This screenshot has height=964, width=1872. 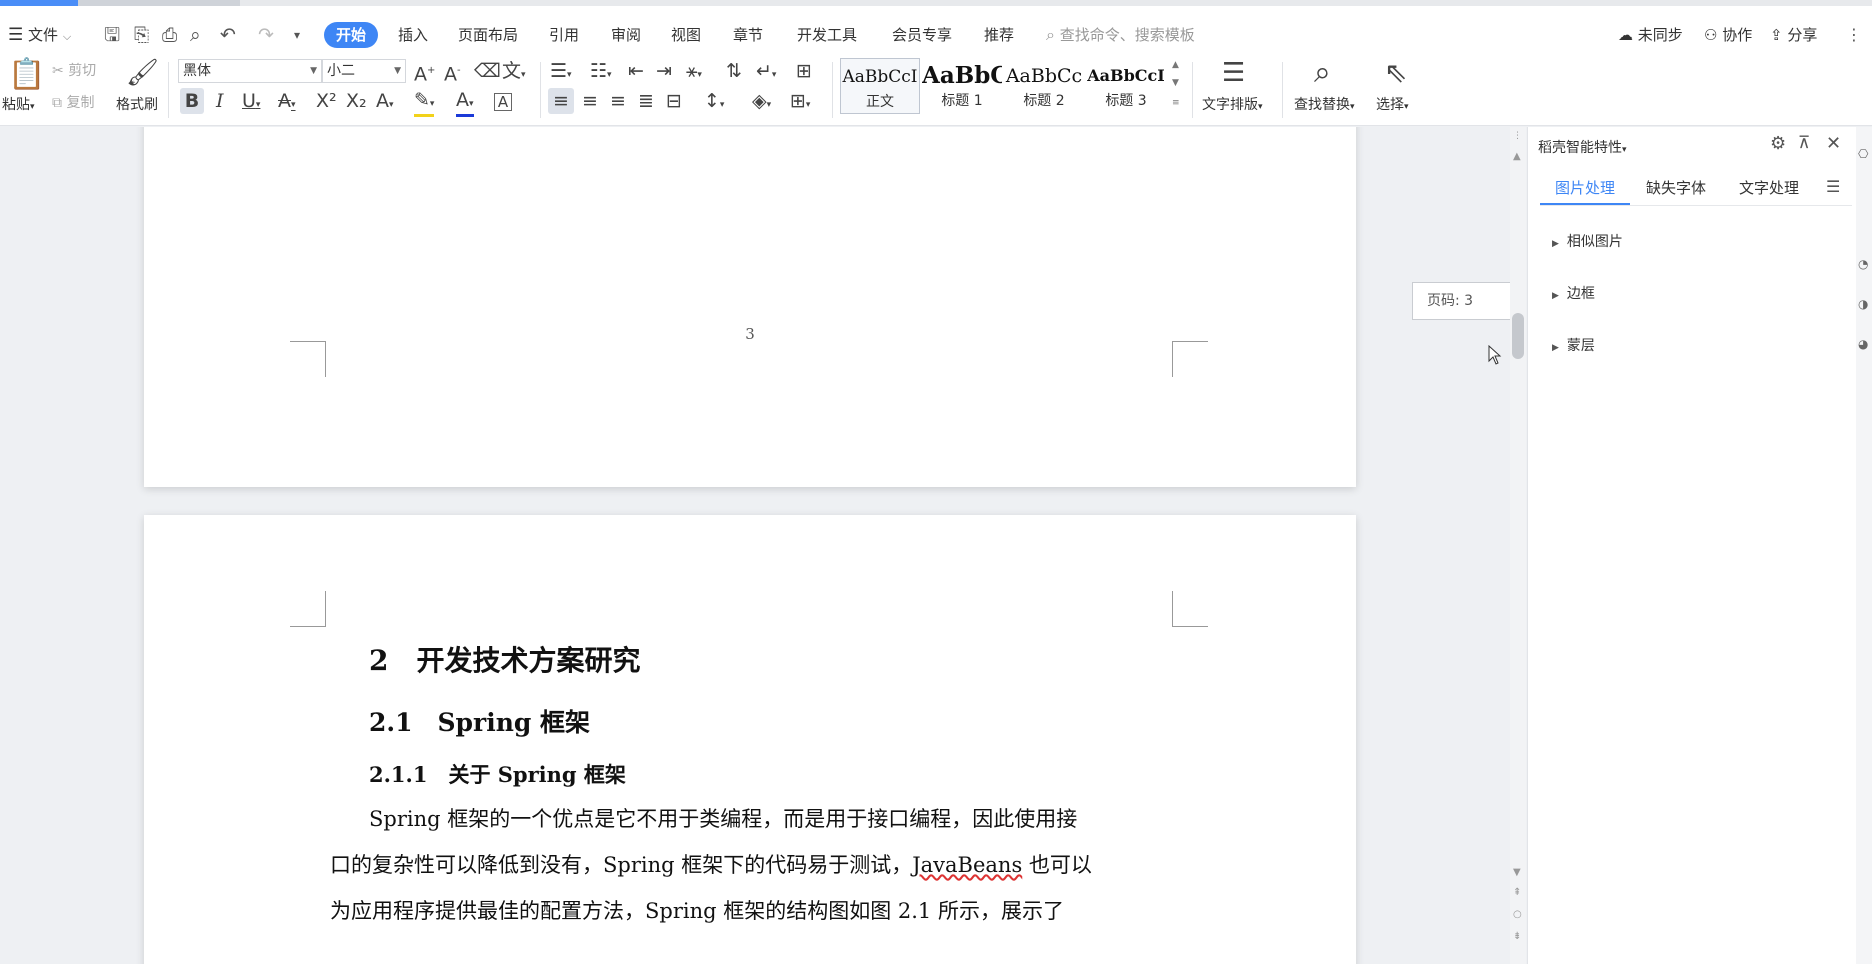 What do you see at coordinates (1120, 35) in the screenshot?
I see `command-search: ⌕ 查找命令、搜索模板` at bounding box center [1120, 35].